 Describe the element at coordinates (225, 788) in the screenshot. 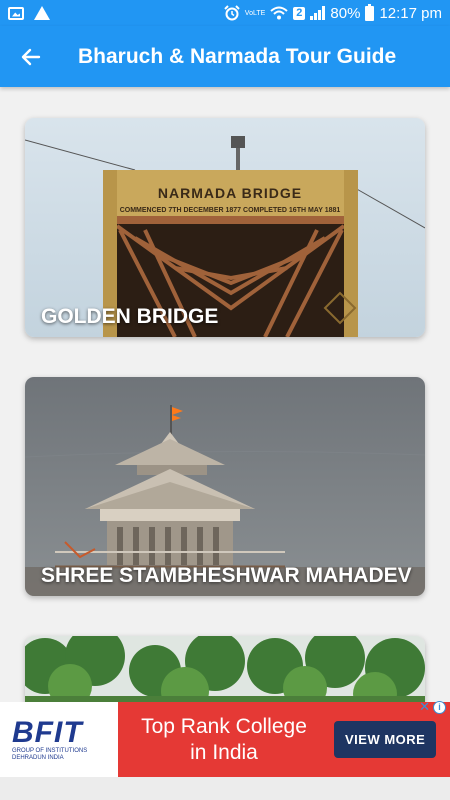

I see `bottom-strip` at that location.